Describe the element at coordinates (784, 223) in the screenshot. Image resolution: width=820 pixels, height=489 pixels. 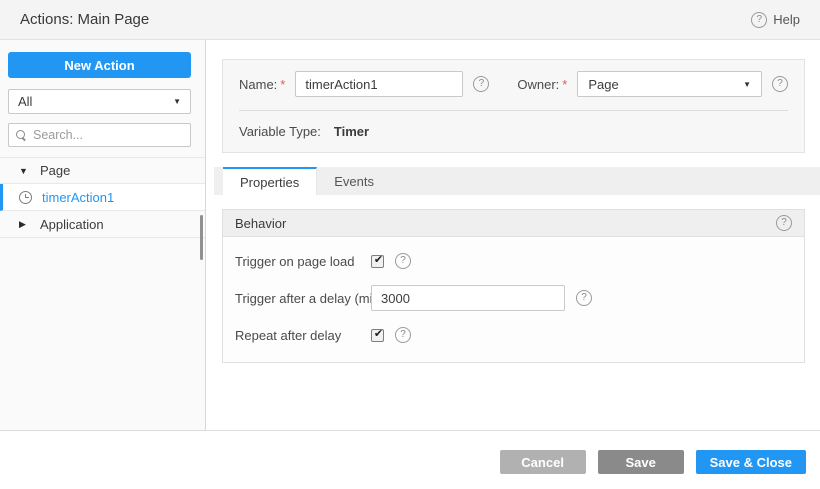
I see `behavior-help-icon: ?` at that location.